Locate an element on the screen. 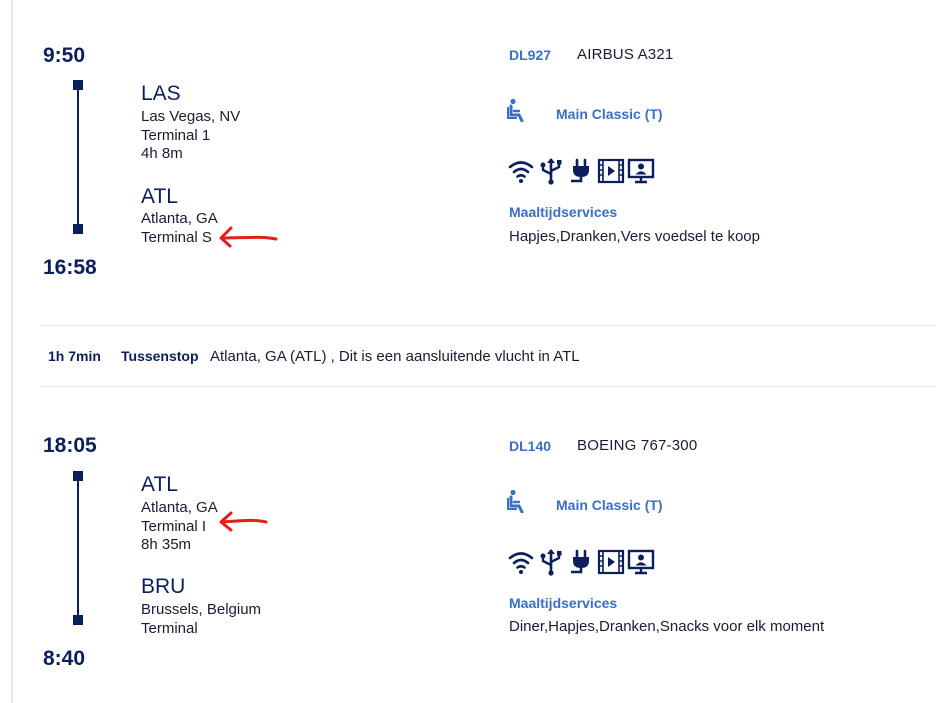  destination-city: Atlanta, GA is located at coordinates (179, 218).